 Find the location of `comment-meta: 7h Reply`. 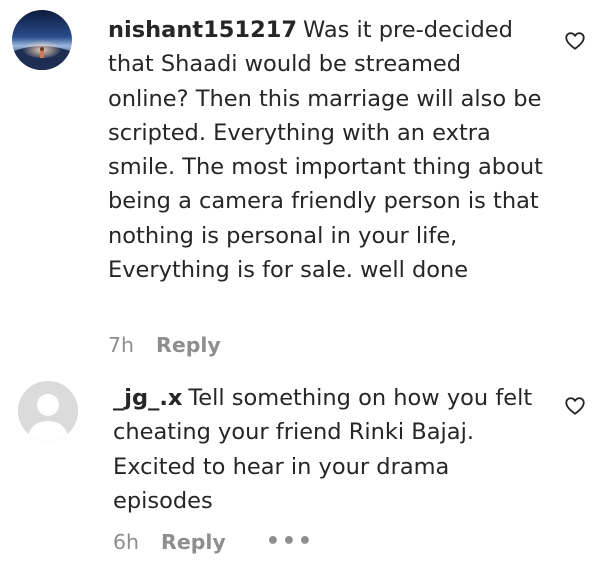

comment-meta: 7h Reply is located at coordinates (164, 345).